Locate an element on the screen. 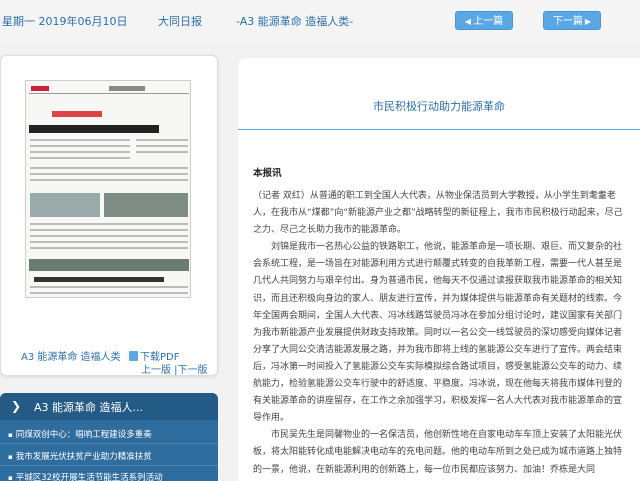 The height and width of the screenshot is (481, 640). chevron-left-icon: ◀ is located at coordinates (468, 21).